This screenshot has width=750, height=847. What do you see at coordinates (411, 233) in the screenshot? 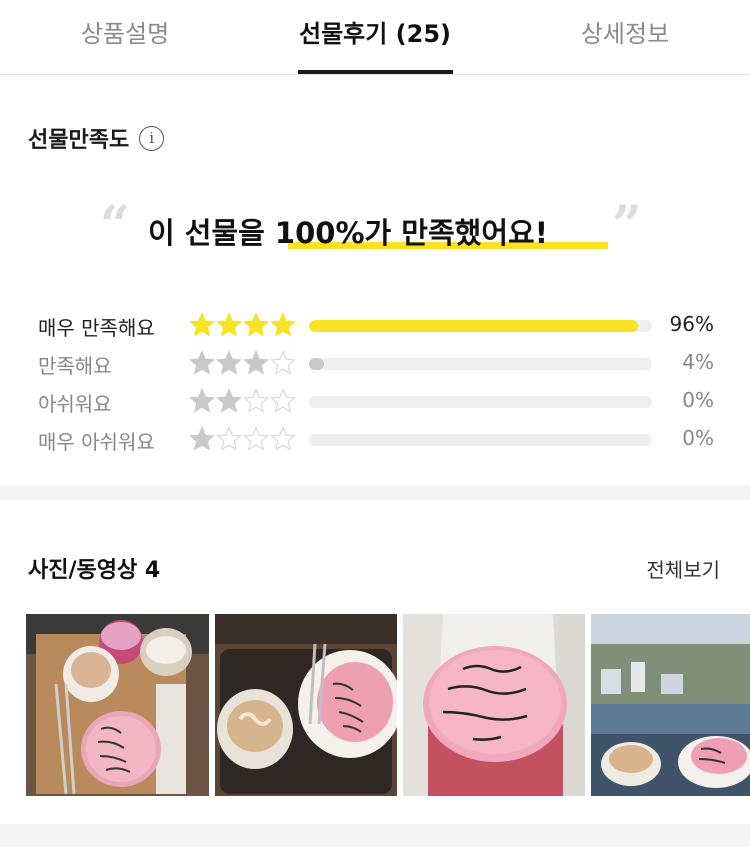
I see `headline-emphasis: 100%가 만족했어요!` at bounding box center [411, 233].